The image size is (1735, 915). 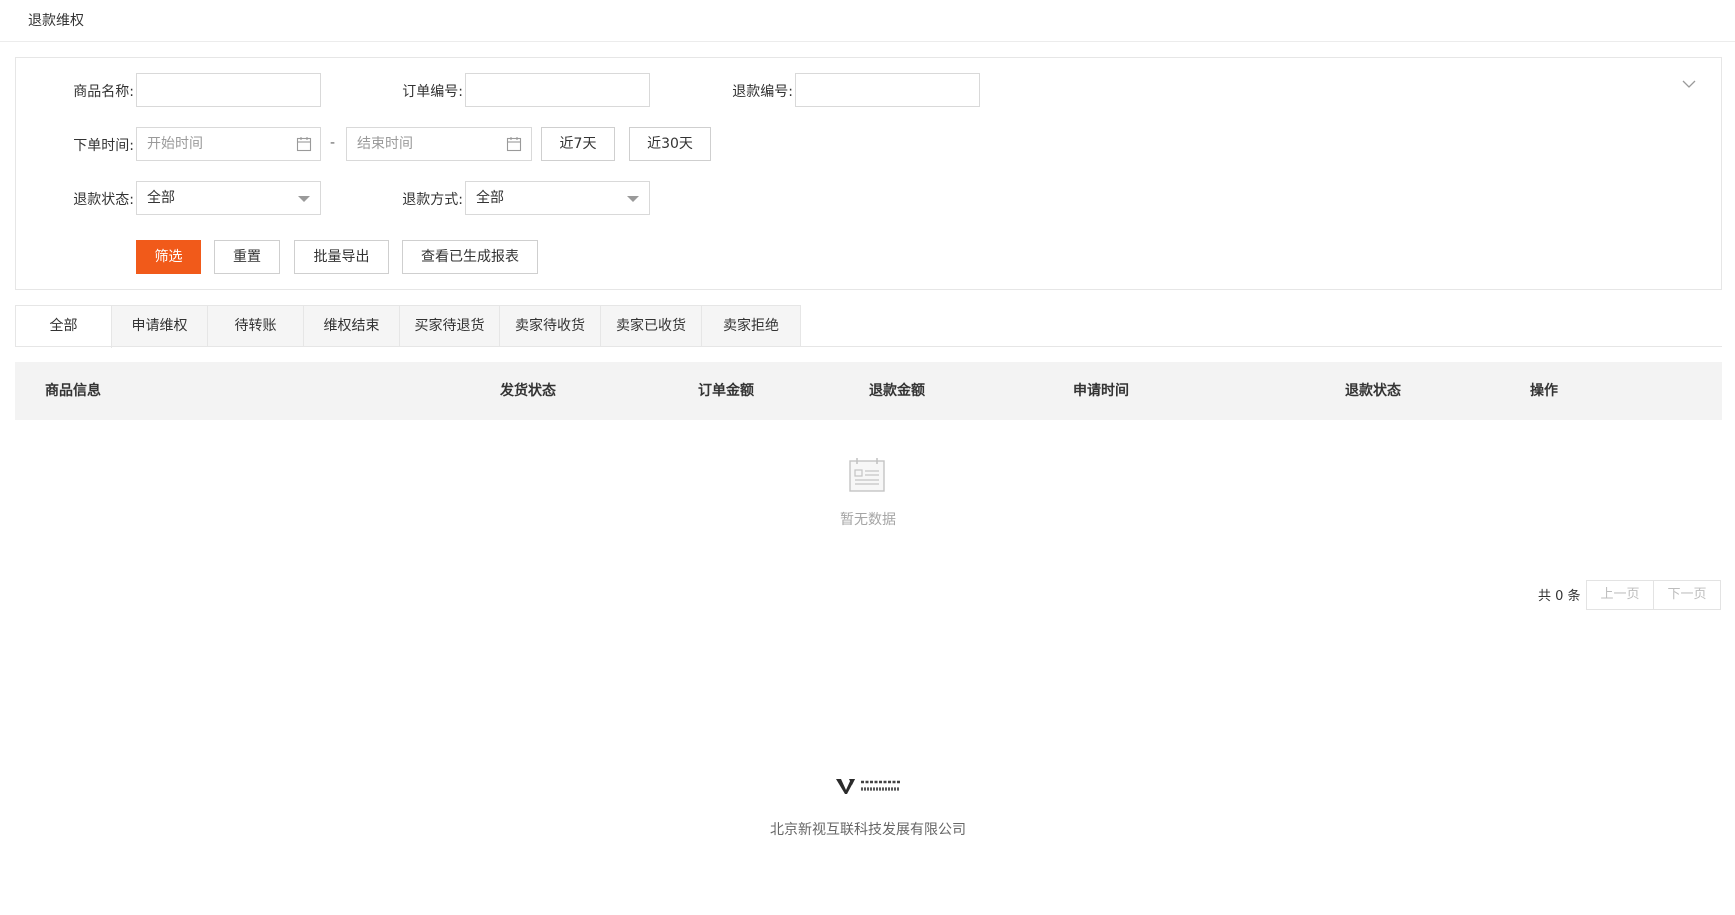 What do you see at coordinates (450, 326) in the screenshot?
I see `tab-buyer-pending-return: 买家待退货` at bounding box center [450, 326].